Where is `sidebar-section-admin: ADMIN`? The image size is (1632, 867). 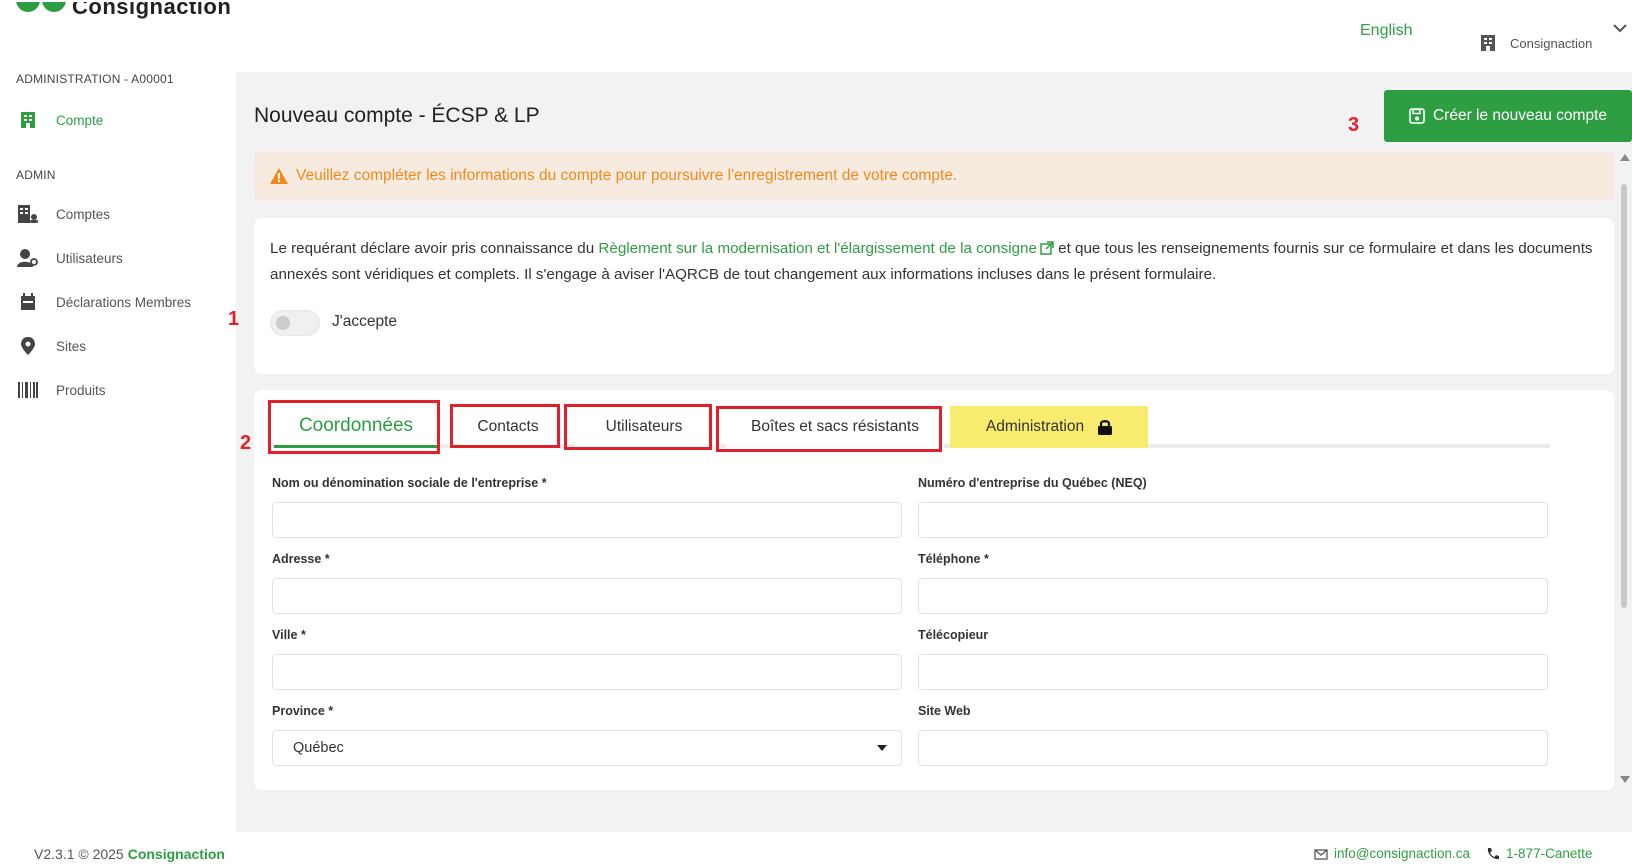 sidebar-section-admin: ADMIN is located at coordinates (36, 175).